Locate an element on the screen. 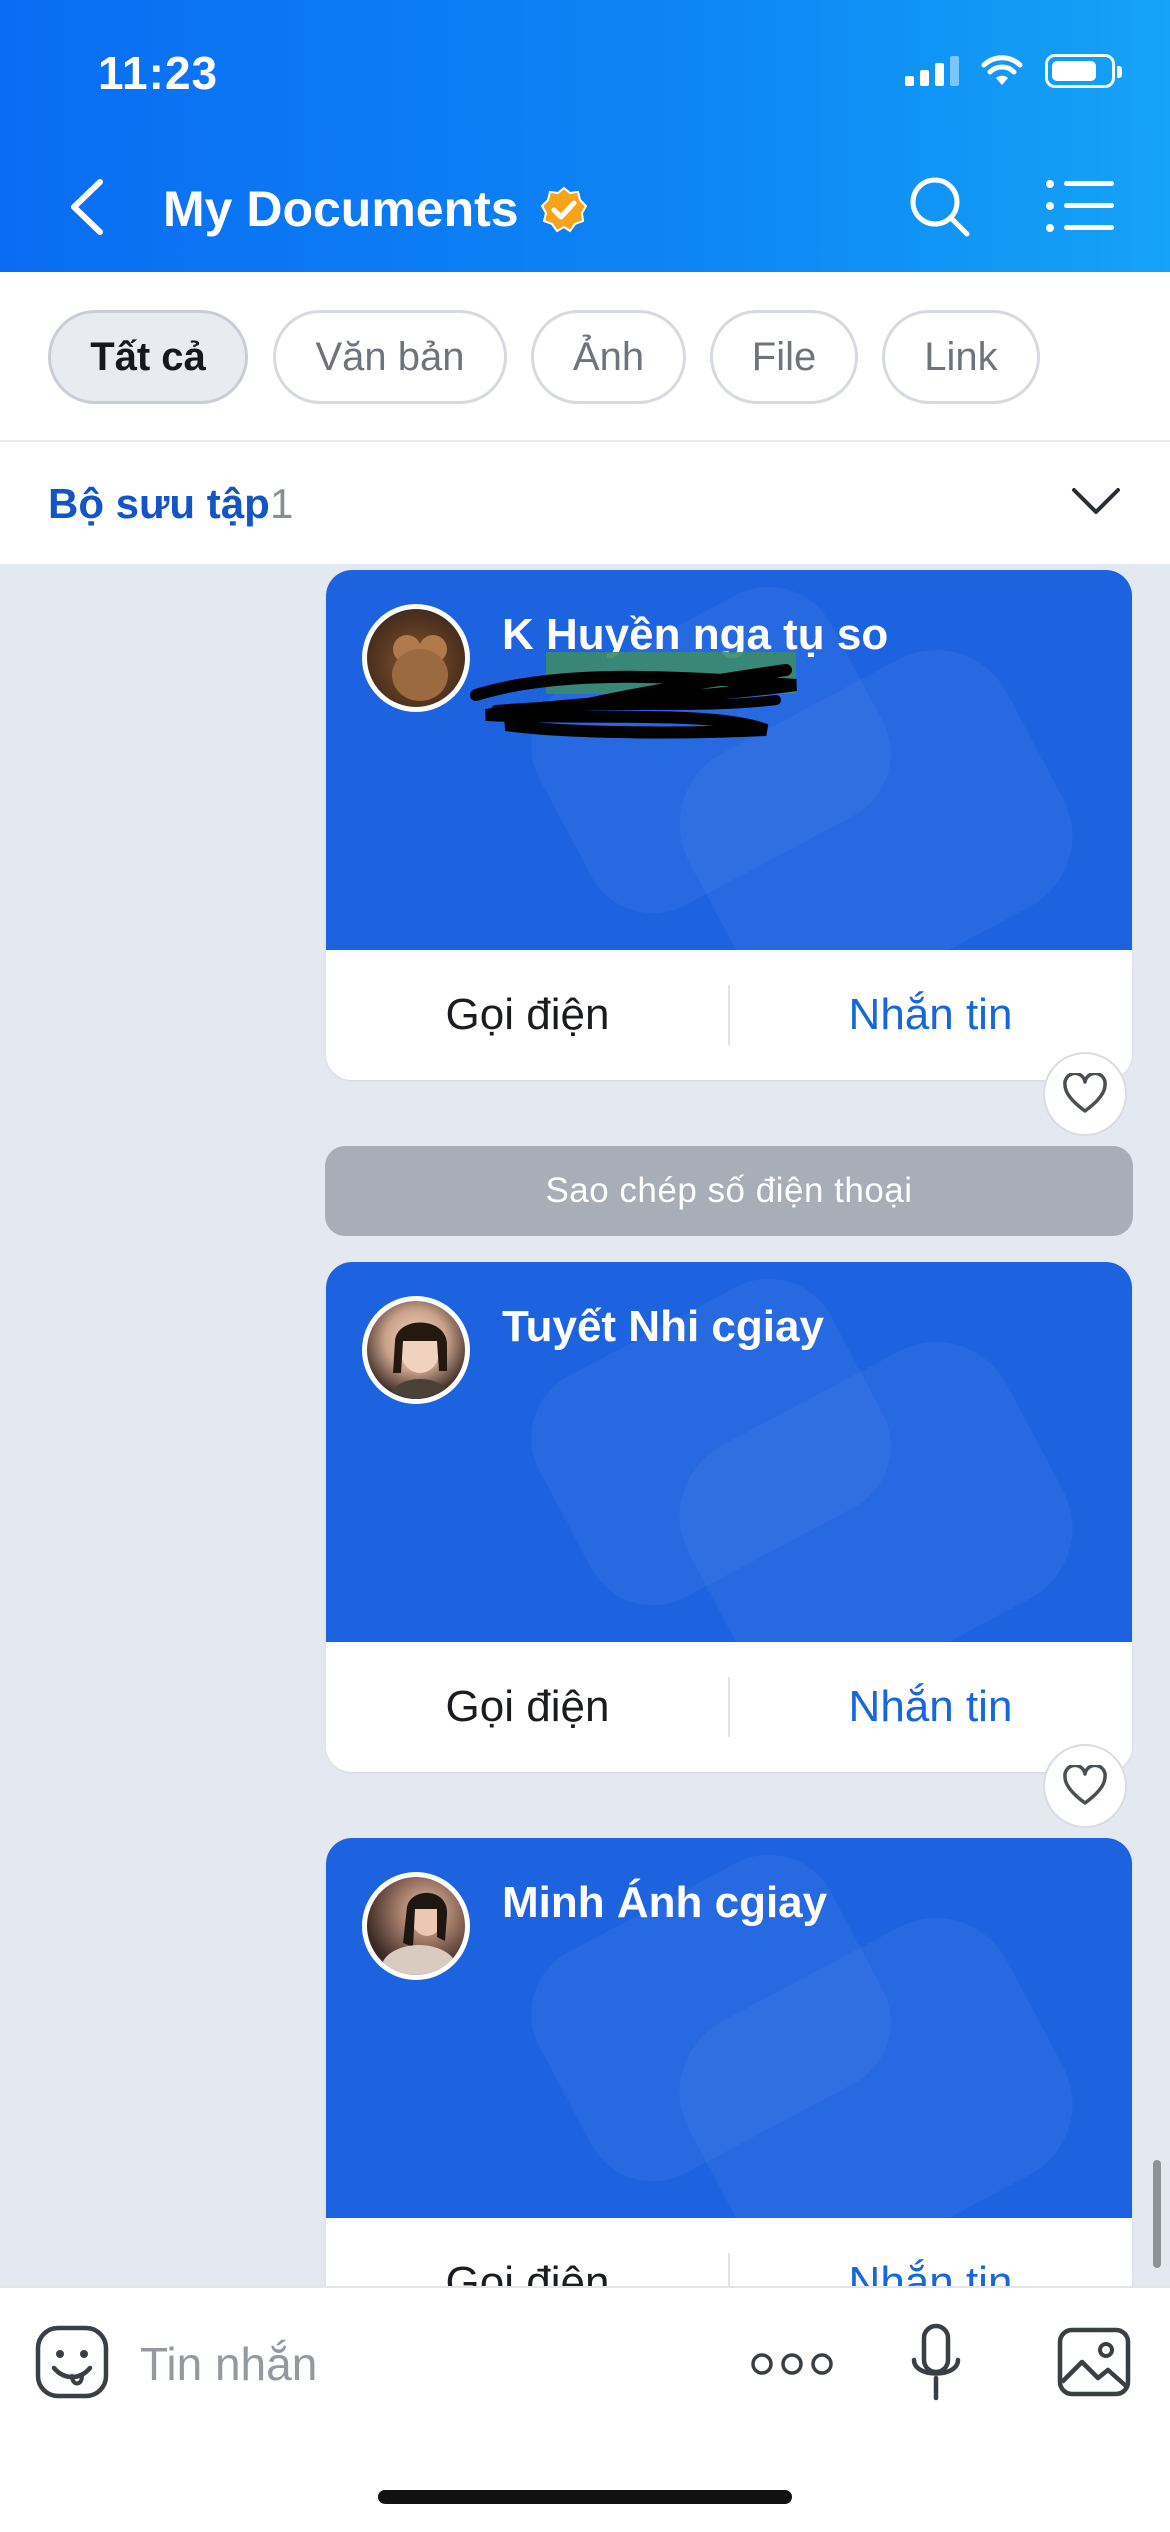  contact-name: Minh Ánh cgiay is located at coordinates (665, 1902).